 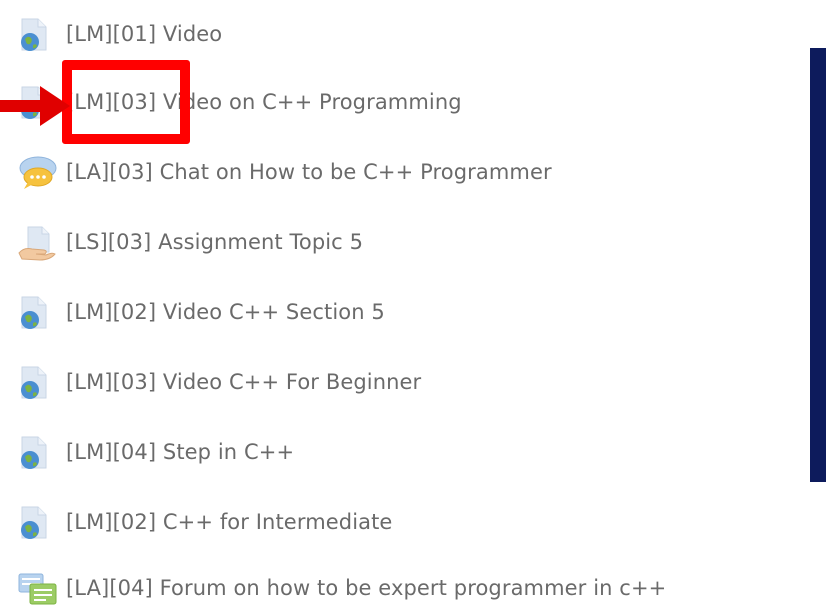 What do you see at coordinates (818, 265) in the screenshot?
I see `side-panel-bar` at bounding box center [818, 265].